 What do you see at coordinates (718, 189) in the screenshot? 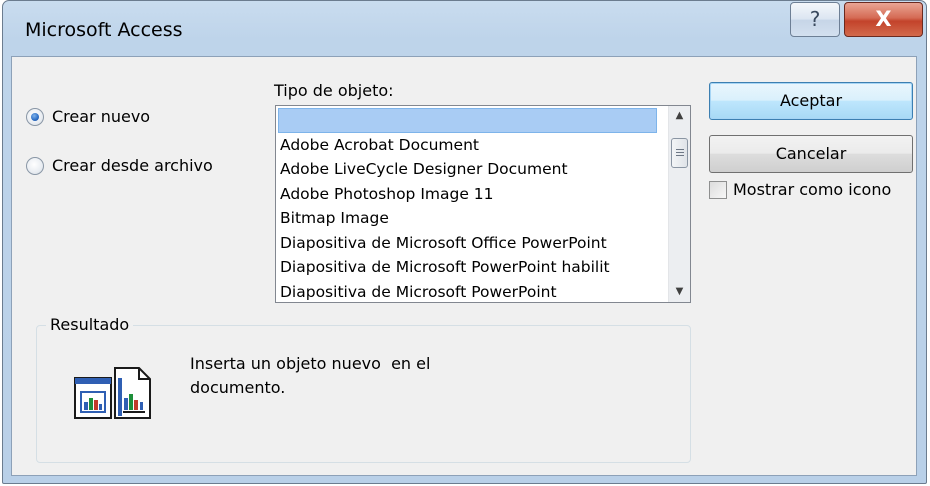
I see `display-as-icon-checkbox` at bounding box center [718, 189].